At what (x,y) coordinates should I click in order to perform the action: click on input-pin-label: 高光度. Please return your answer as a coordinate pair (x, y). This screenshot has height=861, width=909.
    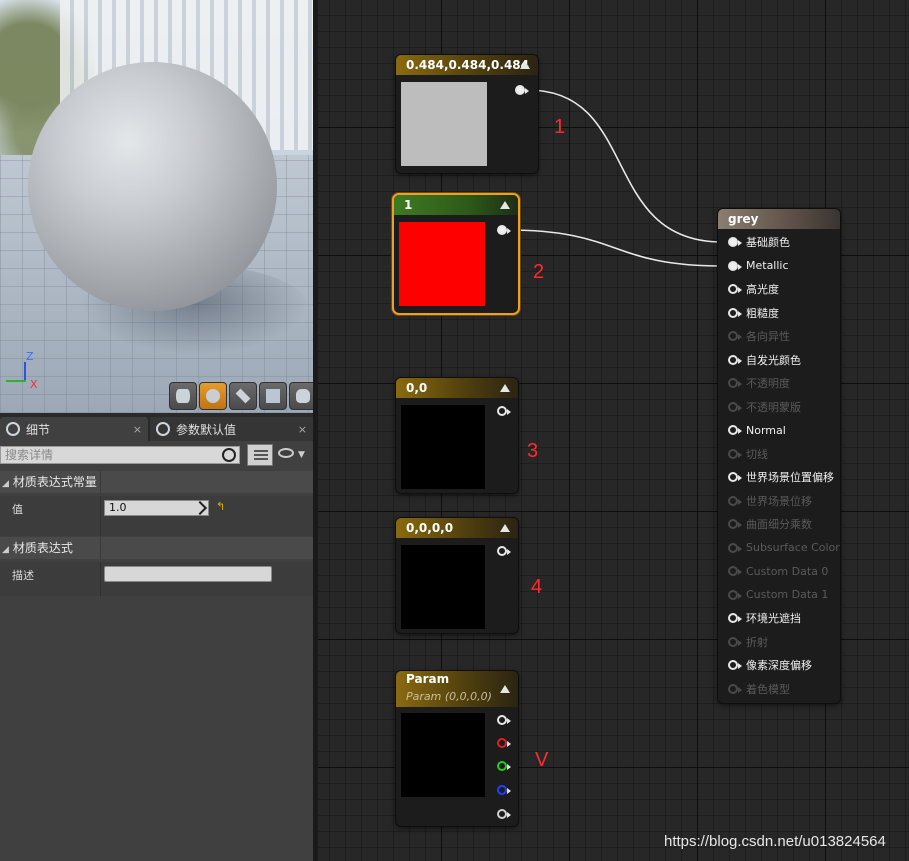
    Looking at the image, I should click on (762, 289).